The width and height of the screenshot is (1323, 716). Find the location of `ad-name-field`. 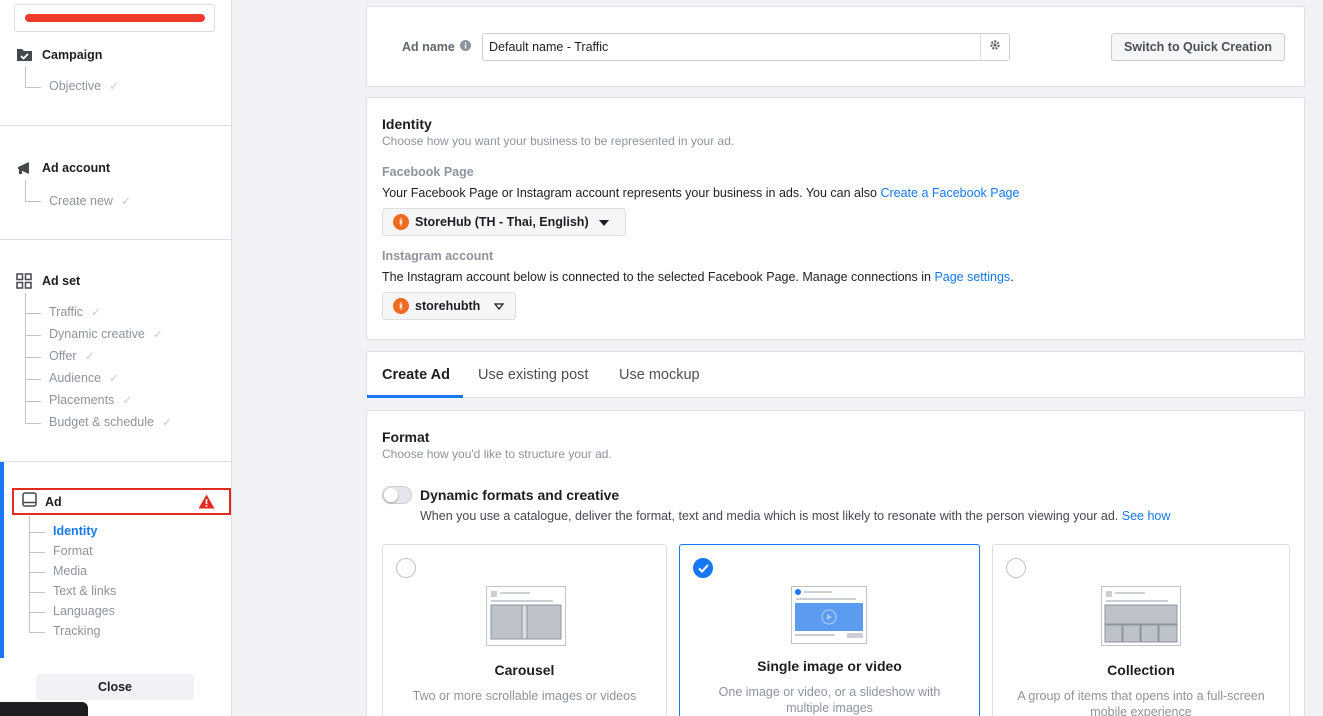

ad-name-field is located at coordinates (746, 47).